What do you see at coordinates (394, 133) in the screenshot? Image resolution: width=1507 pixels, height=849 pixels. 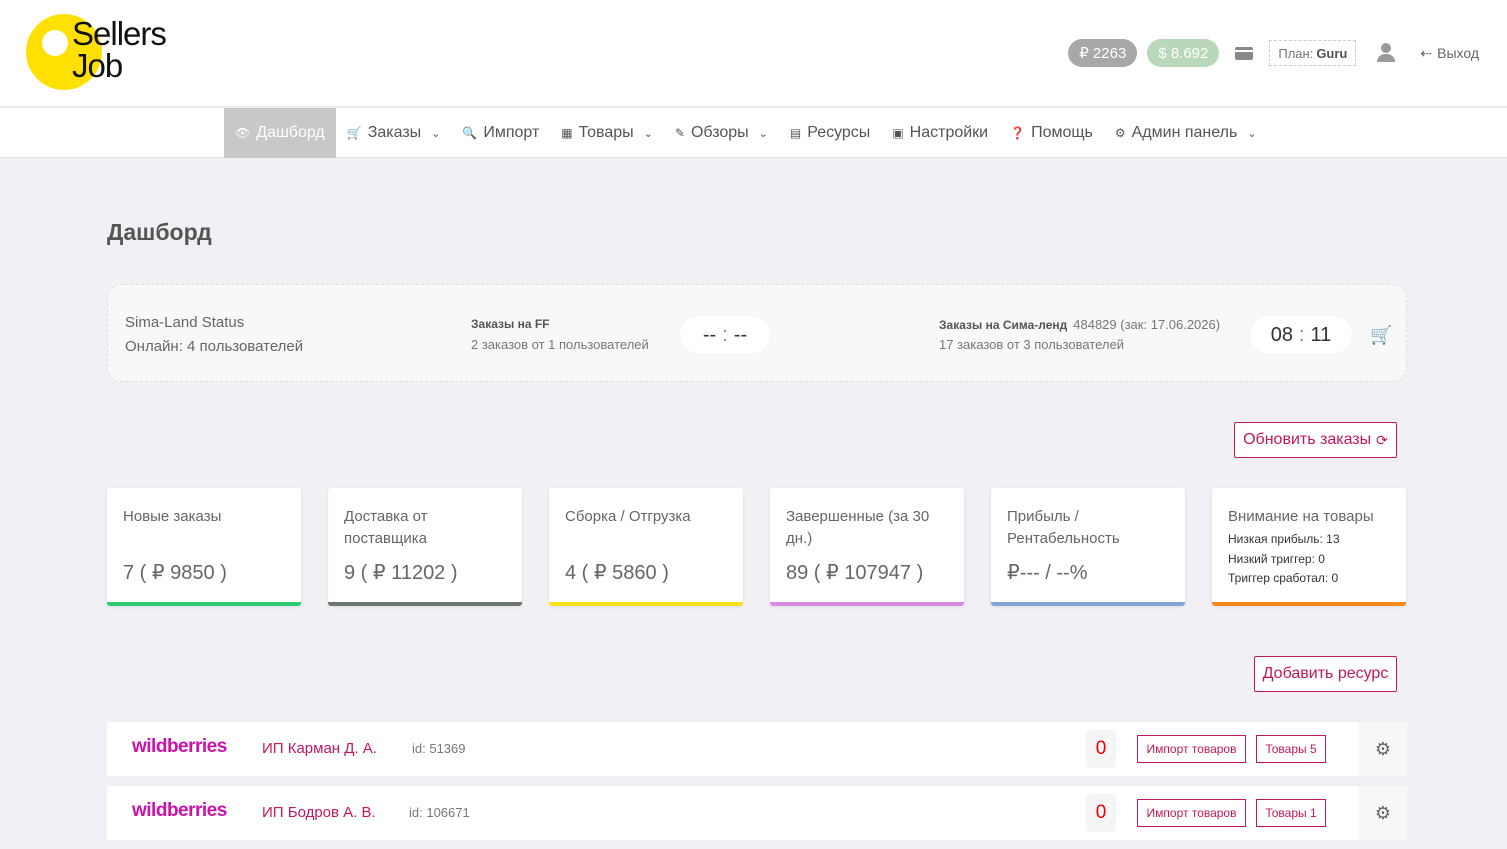 I see `nav-item-orders: 🛒 Заказы ⌄` at bounding box center [394, 133].